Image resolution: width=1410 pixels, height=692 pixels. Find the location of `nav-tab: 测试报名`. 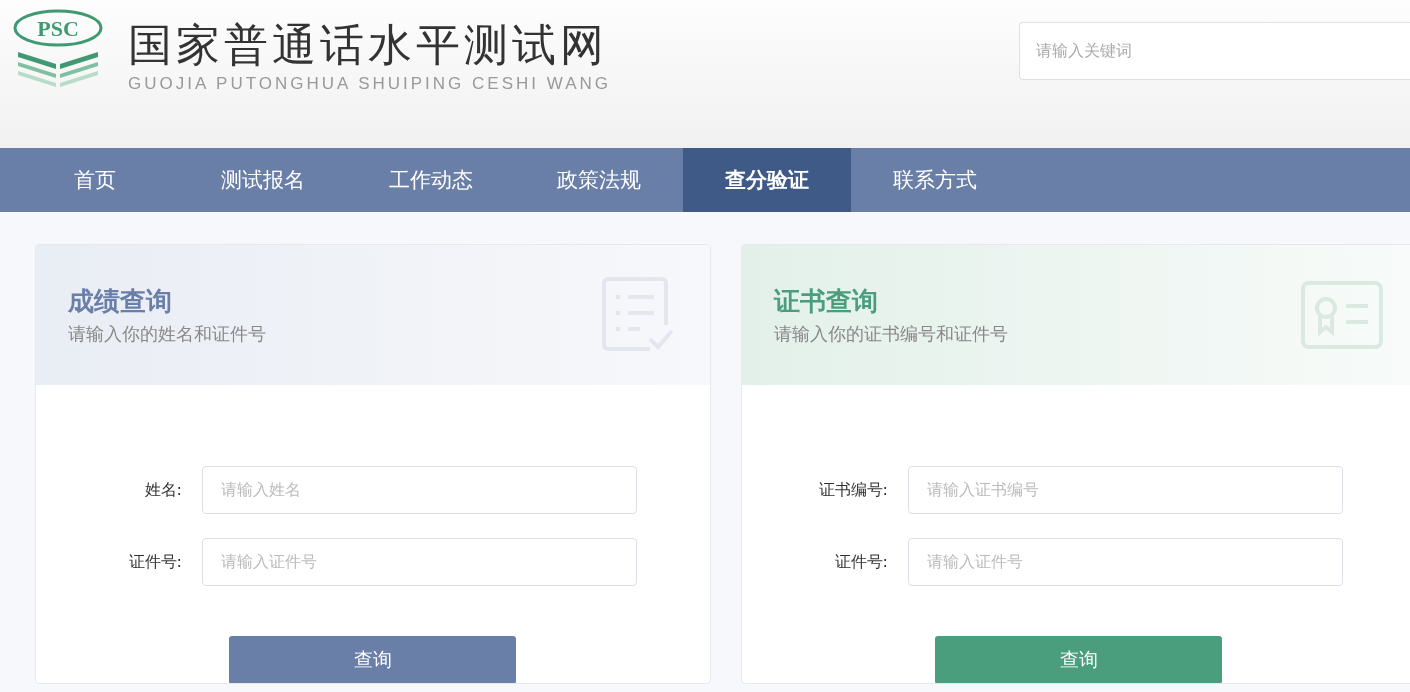

nav-tab: 测试报名 is located at coordinates (263, 180).